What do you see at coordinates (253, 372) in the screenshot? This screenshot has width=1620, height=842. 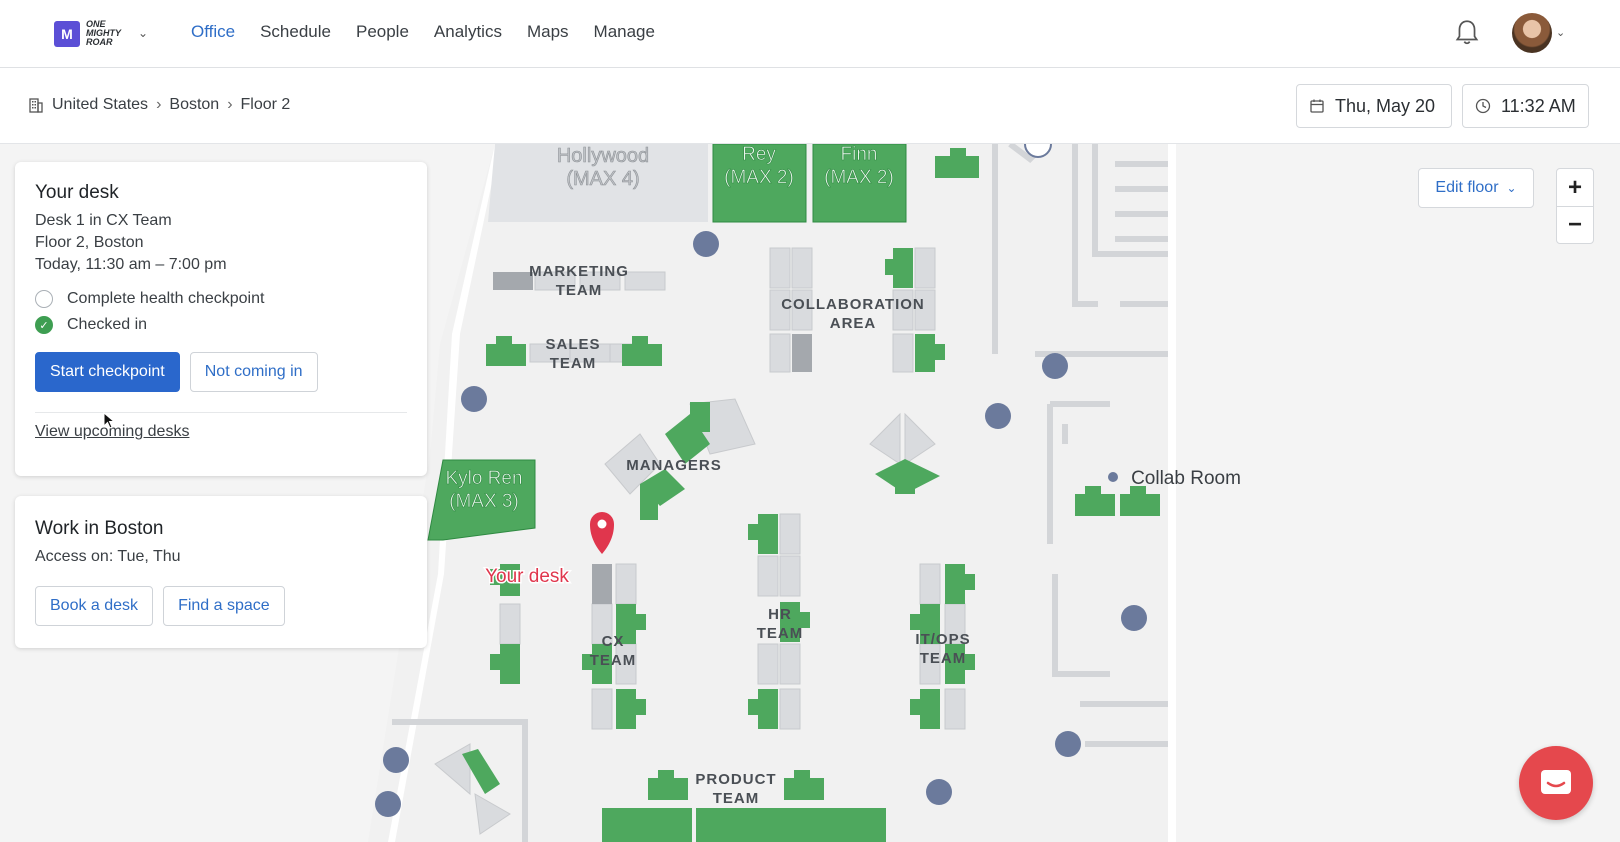 I see `not-coming-in-button: Not coming in` at bounding box center [253, 372].